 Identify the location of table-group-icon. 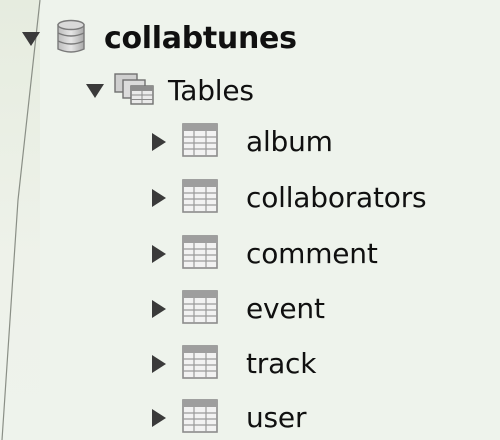
(134, 91).